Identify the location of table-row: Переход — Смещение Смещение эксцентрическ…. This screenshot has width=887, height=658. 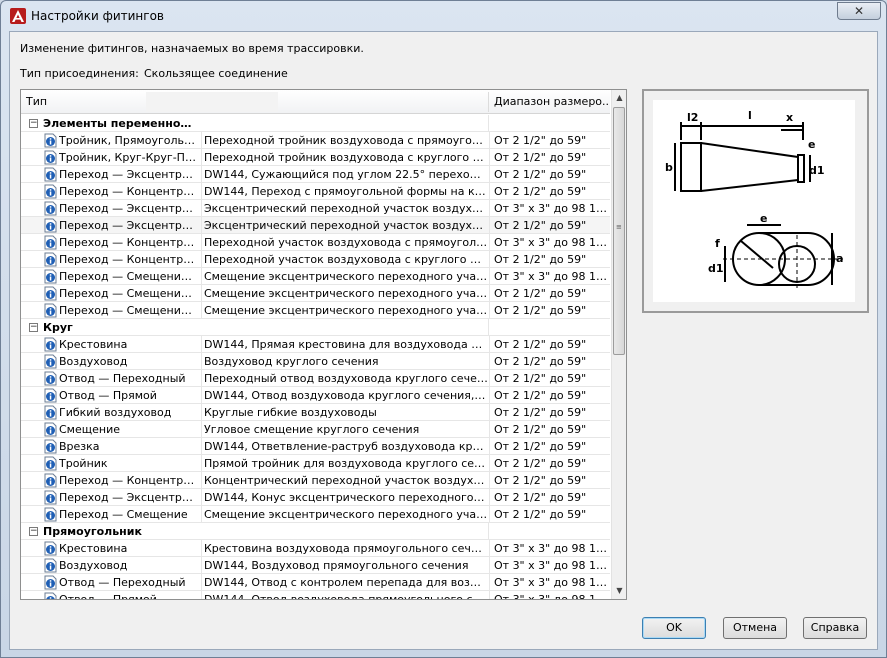
(315, 514).